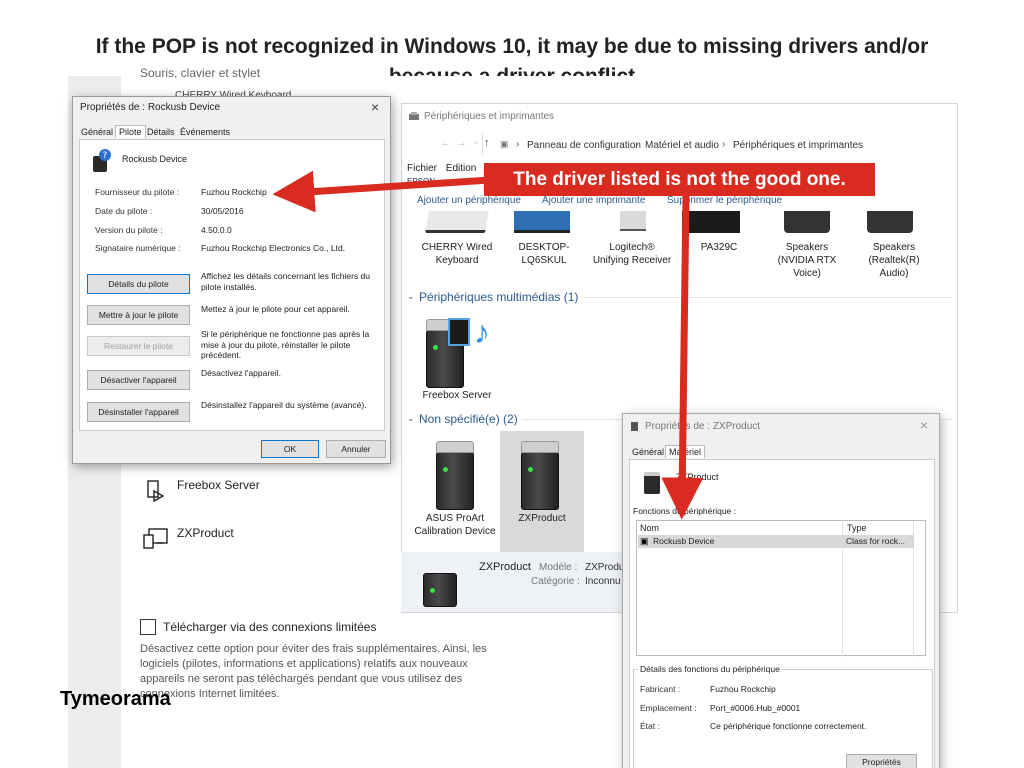 The width and height of the screenshot is (1024, 768). Describe the element at coordinates (115, 699) in the screenshot. I see `brand-logo-text: Tymeorama` at that location.